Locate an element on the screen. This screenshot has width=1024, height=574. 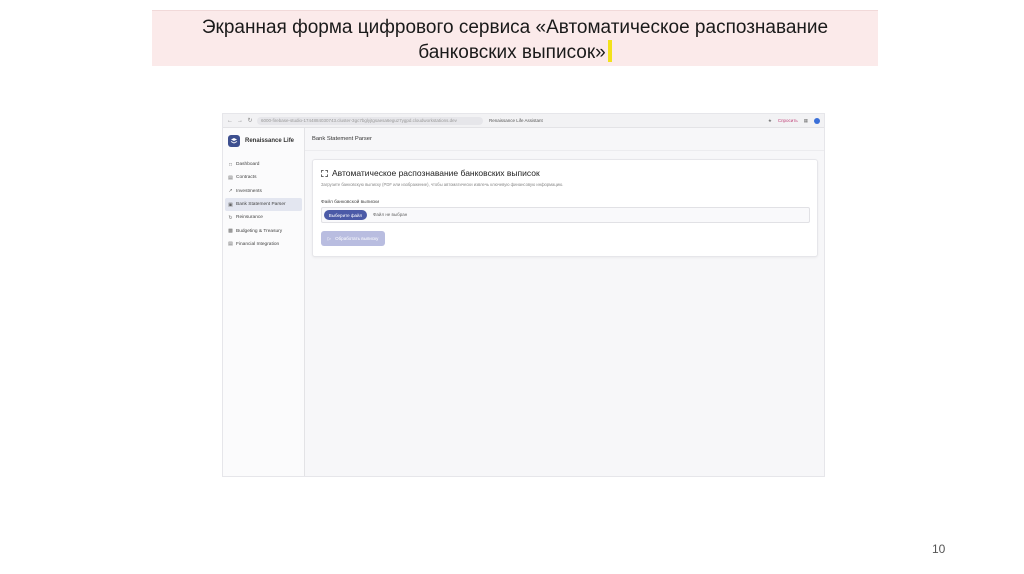
avatar is located at coordinates (817, 120).